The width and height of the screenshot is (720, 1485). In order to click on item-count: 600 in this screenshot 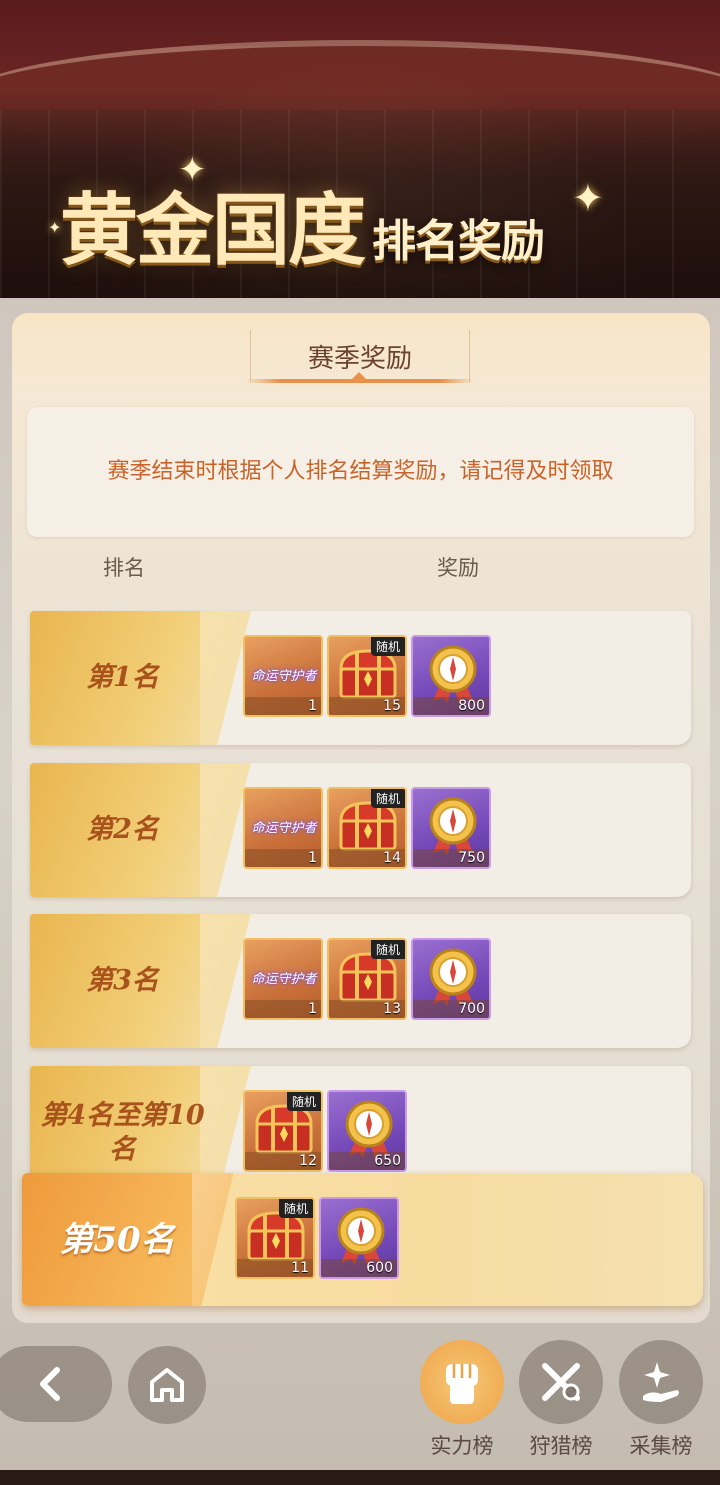, I will do `click(379, 1268)`.